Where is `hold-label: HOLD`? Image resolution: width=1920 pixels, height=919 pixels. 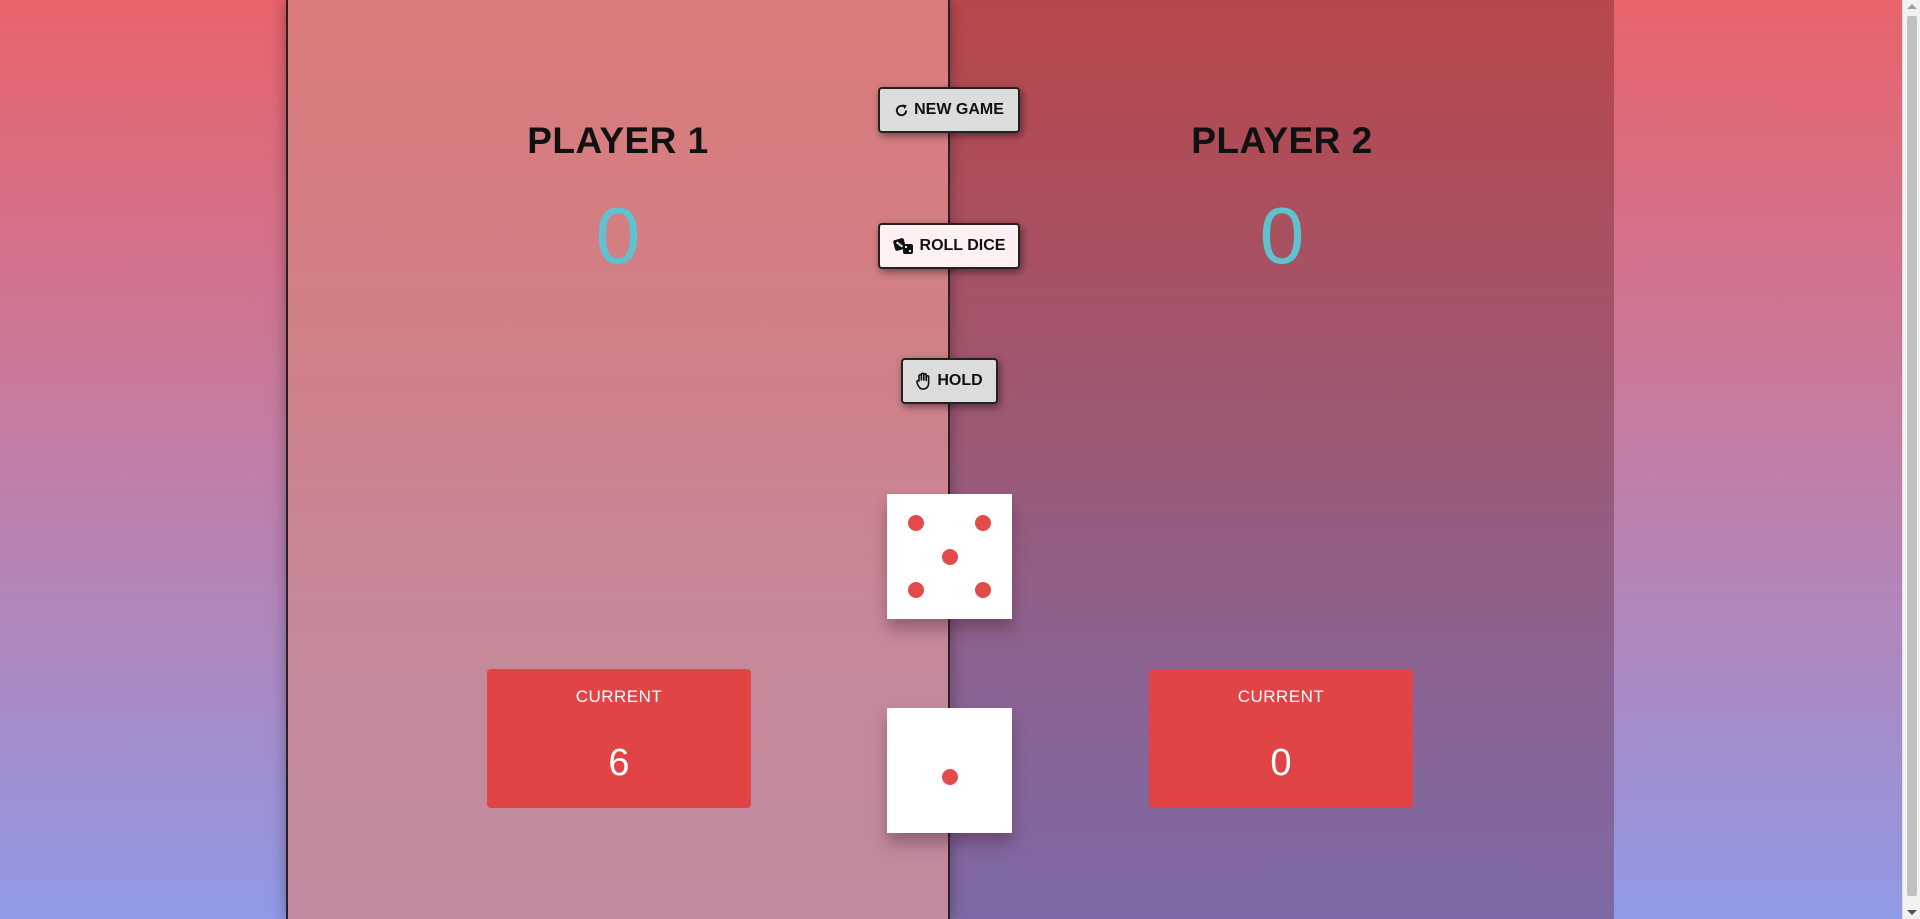
hold-label: HOLD is located at coordinates (960, 380).